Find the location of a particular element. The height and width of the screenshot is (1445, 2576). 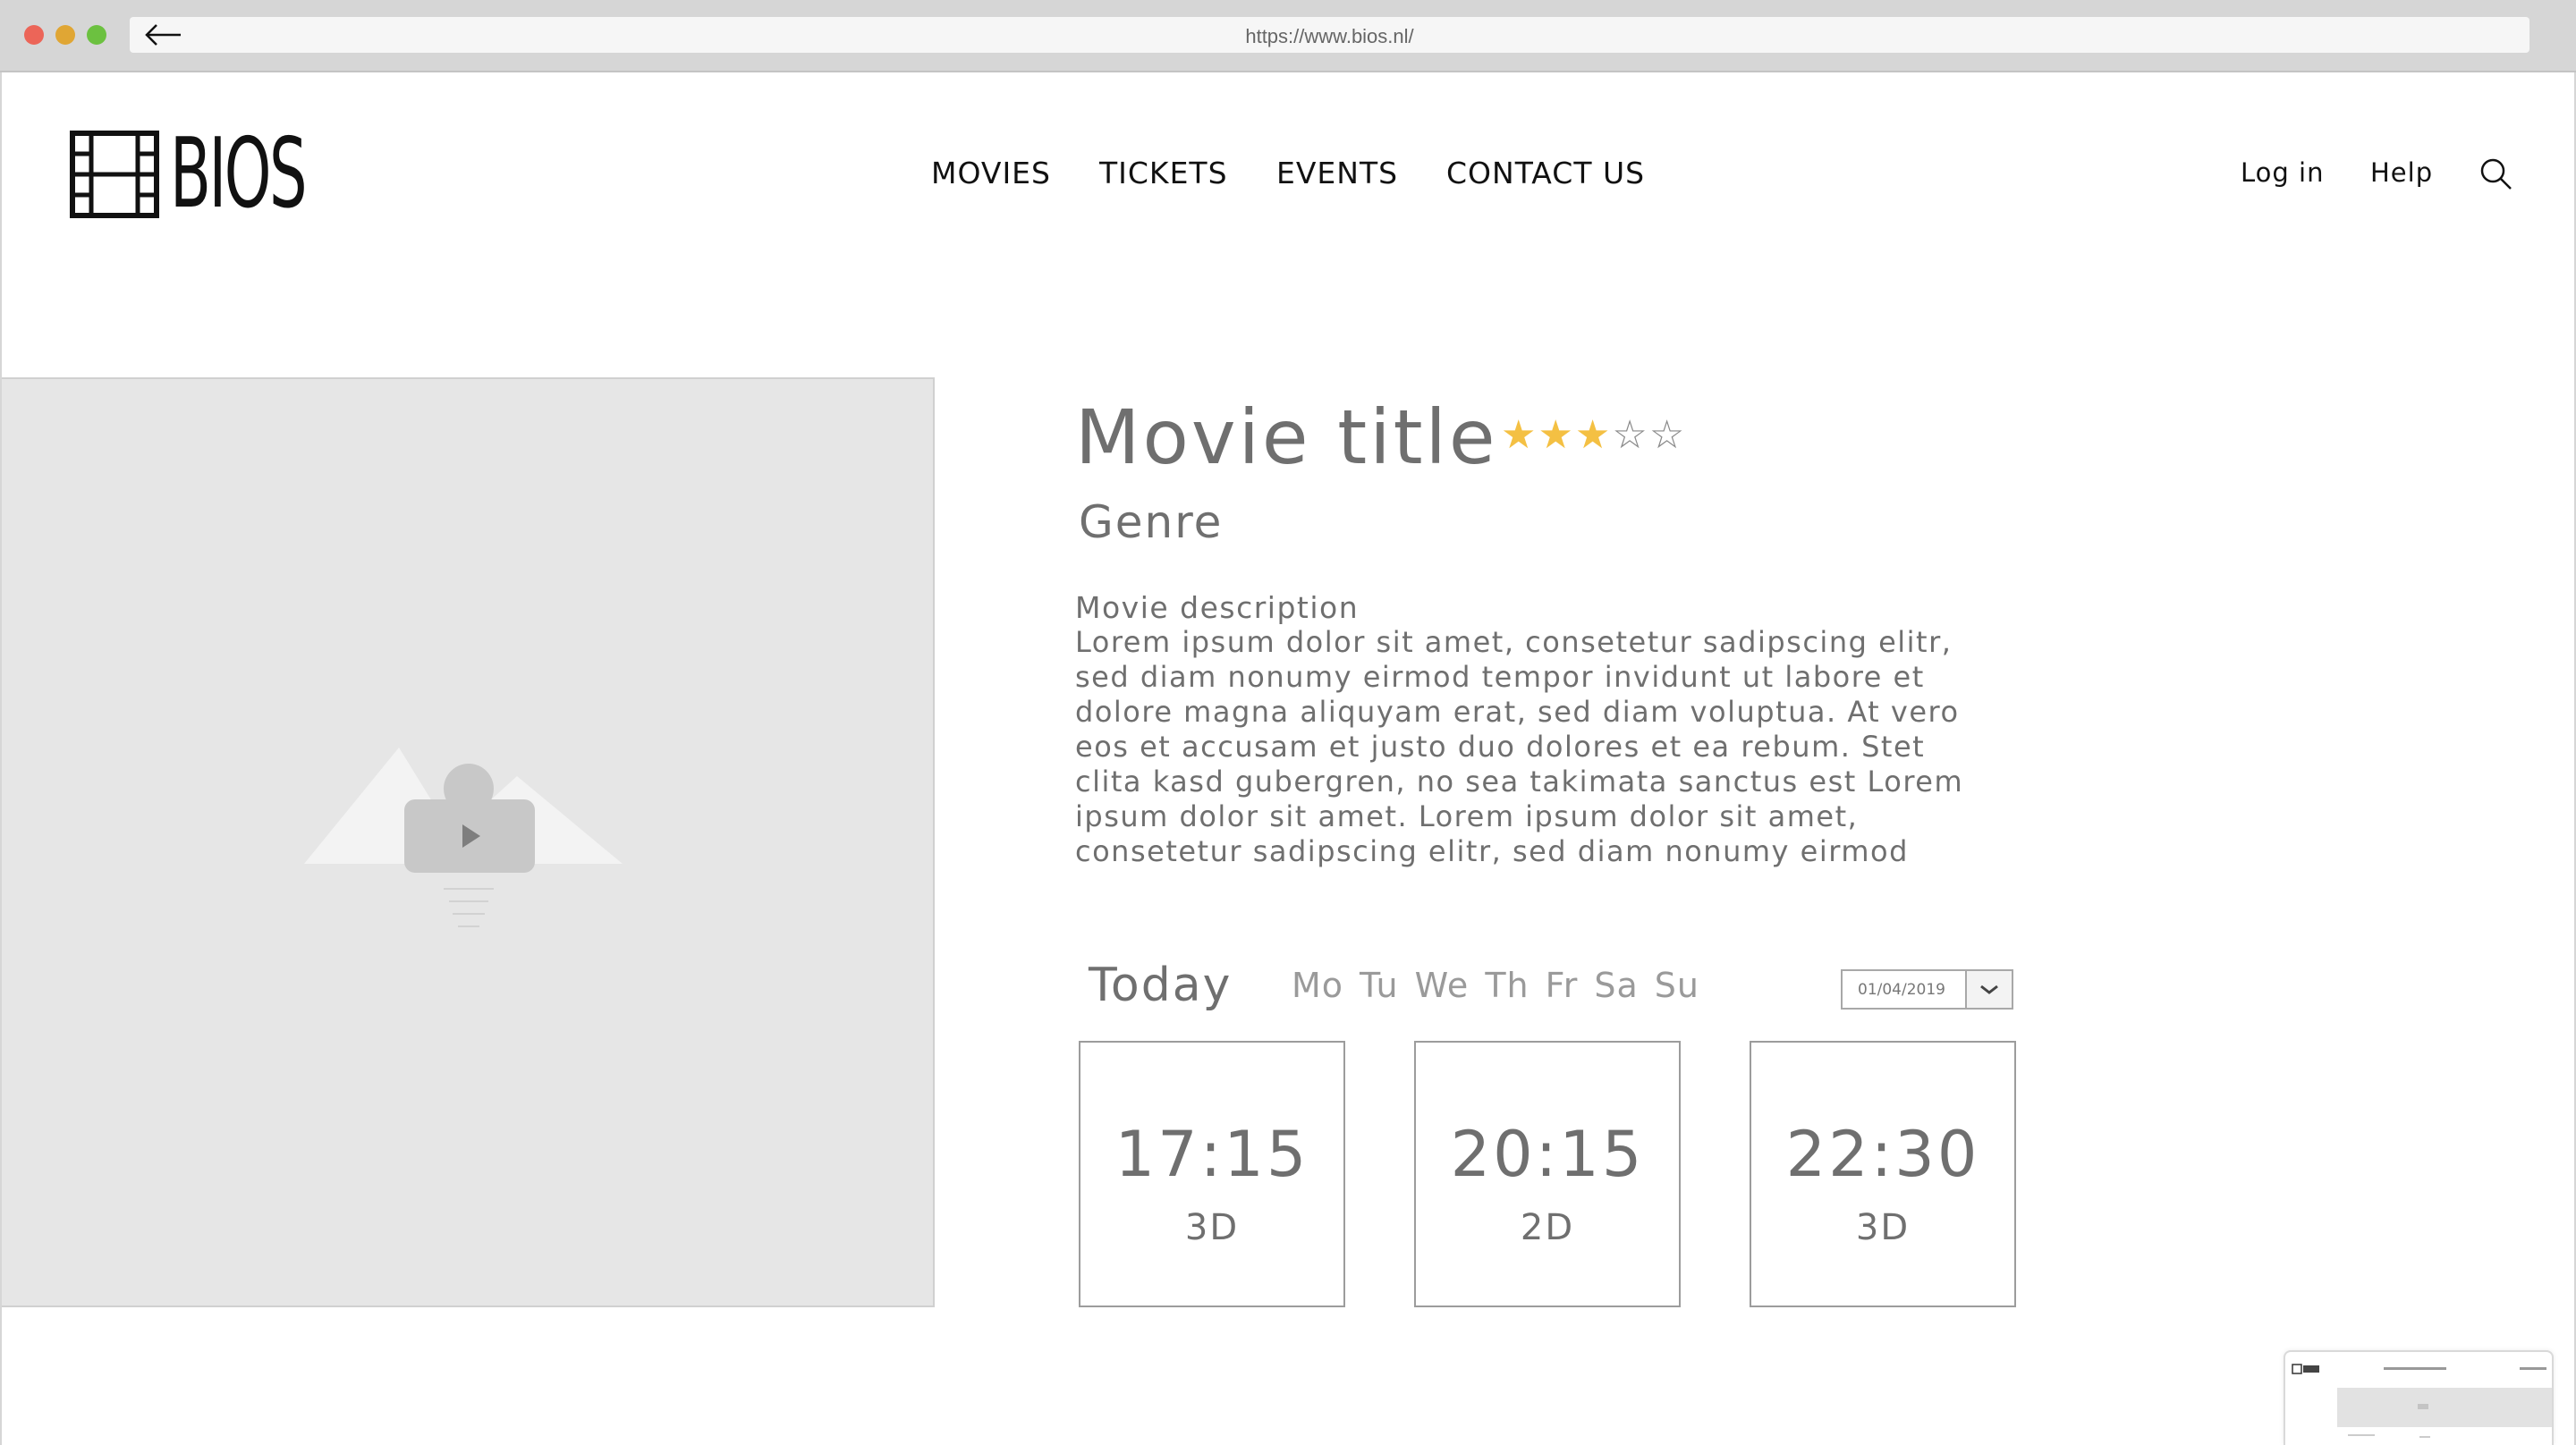

star-rating: ★ ★ ★ ☆ ☆ is located at coordinates (1592, 435).